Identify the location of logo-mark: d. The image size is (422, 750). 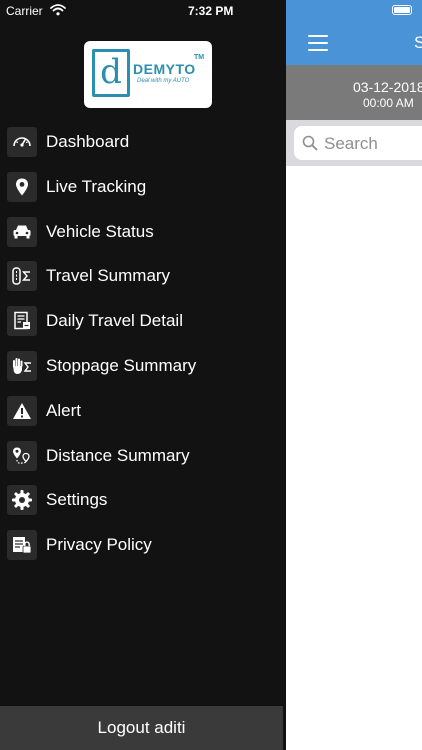
(111, 73).